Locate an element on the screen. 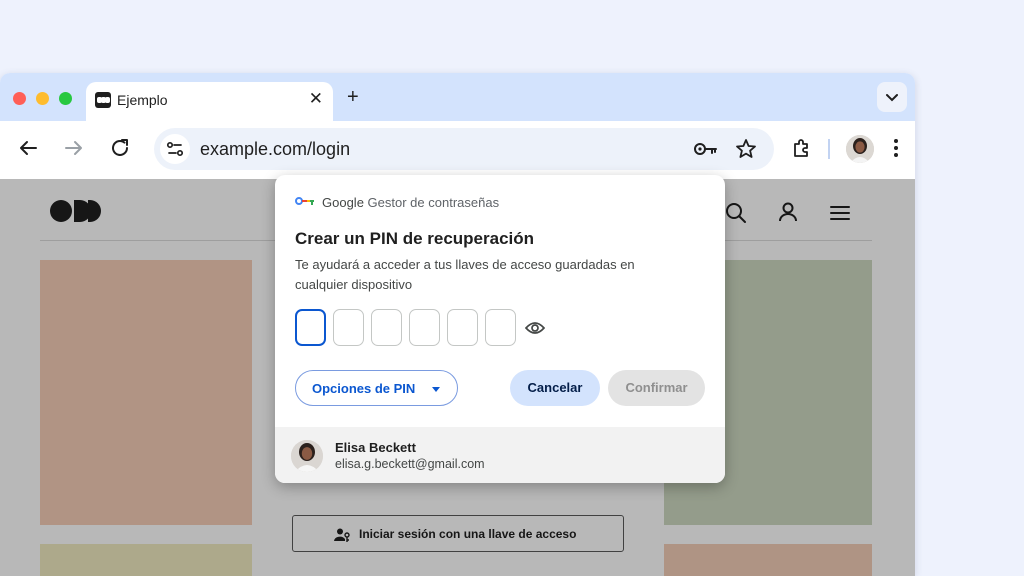 Image resolution: width=1024 pixels, height=576 pixels. more-vert-icon is located at coordinates (896, 148).